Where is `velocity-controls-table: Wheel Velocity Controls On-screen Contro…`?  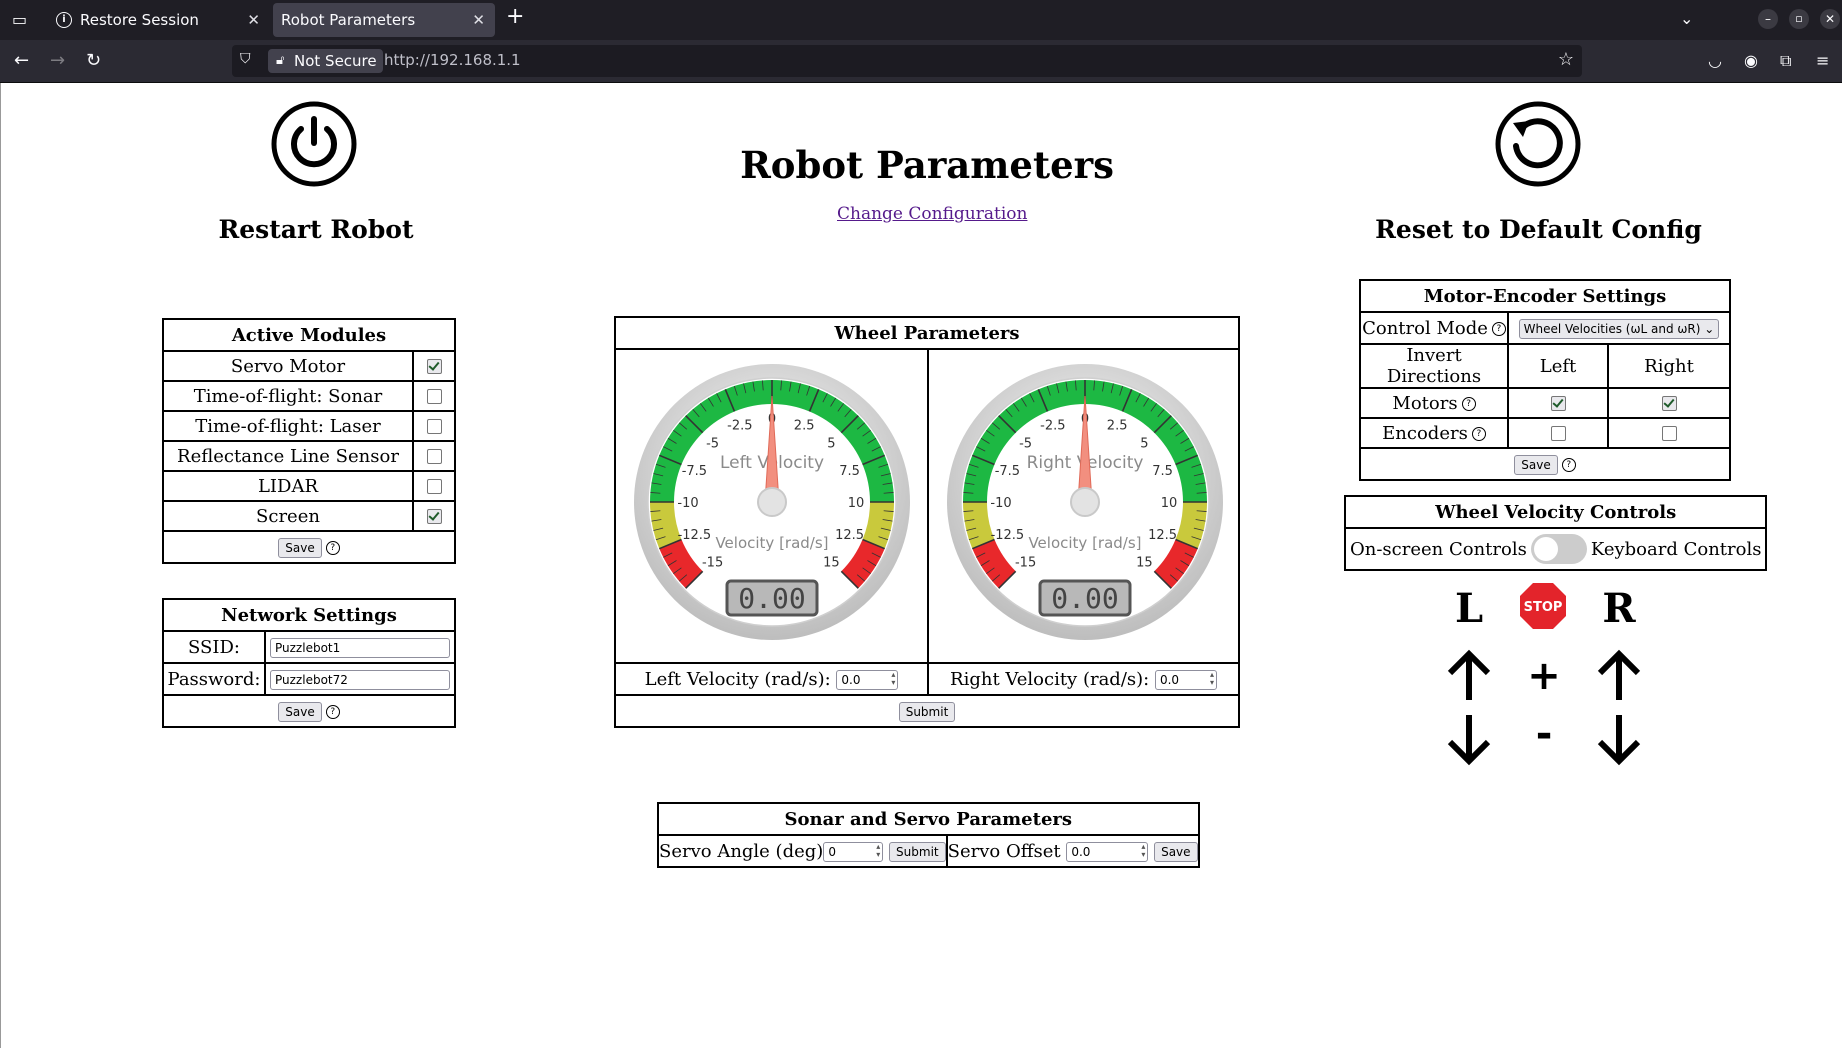 velocity-controls-table: Wheel Velocity Controls On-screen Contro… is located at coordinates (1555, 533).